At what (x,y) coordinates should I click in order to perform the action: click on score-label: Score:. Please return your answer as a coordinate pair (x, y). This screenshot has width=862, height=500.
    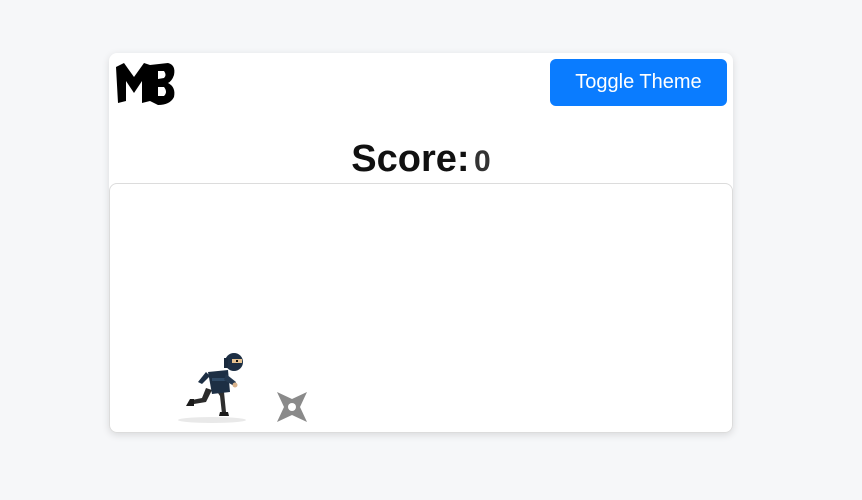
    Looking at the image, I should click on (410, 159).